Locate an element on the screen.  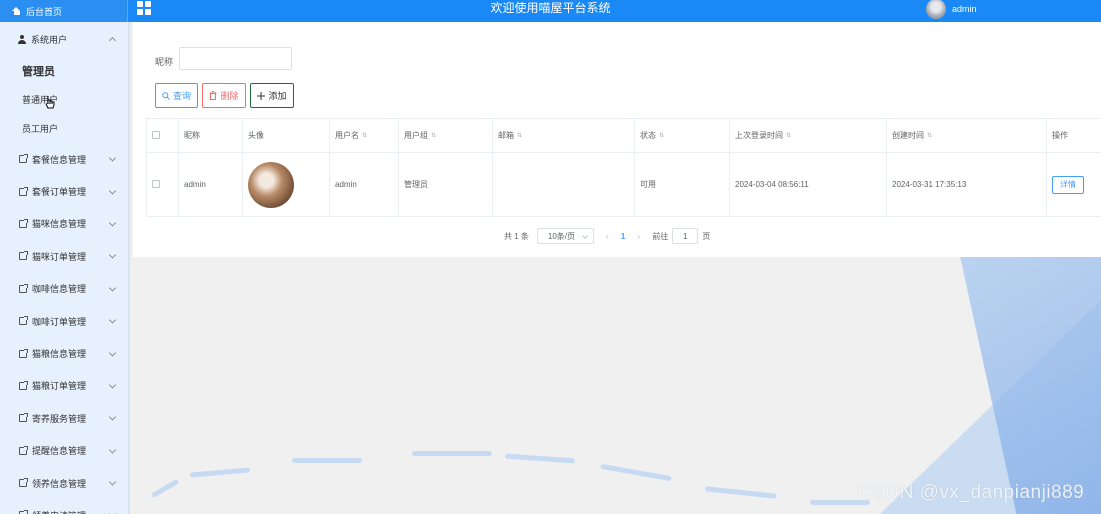
column-header-label: 上次登录时间 is located at coordinates (759, 135).